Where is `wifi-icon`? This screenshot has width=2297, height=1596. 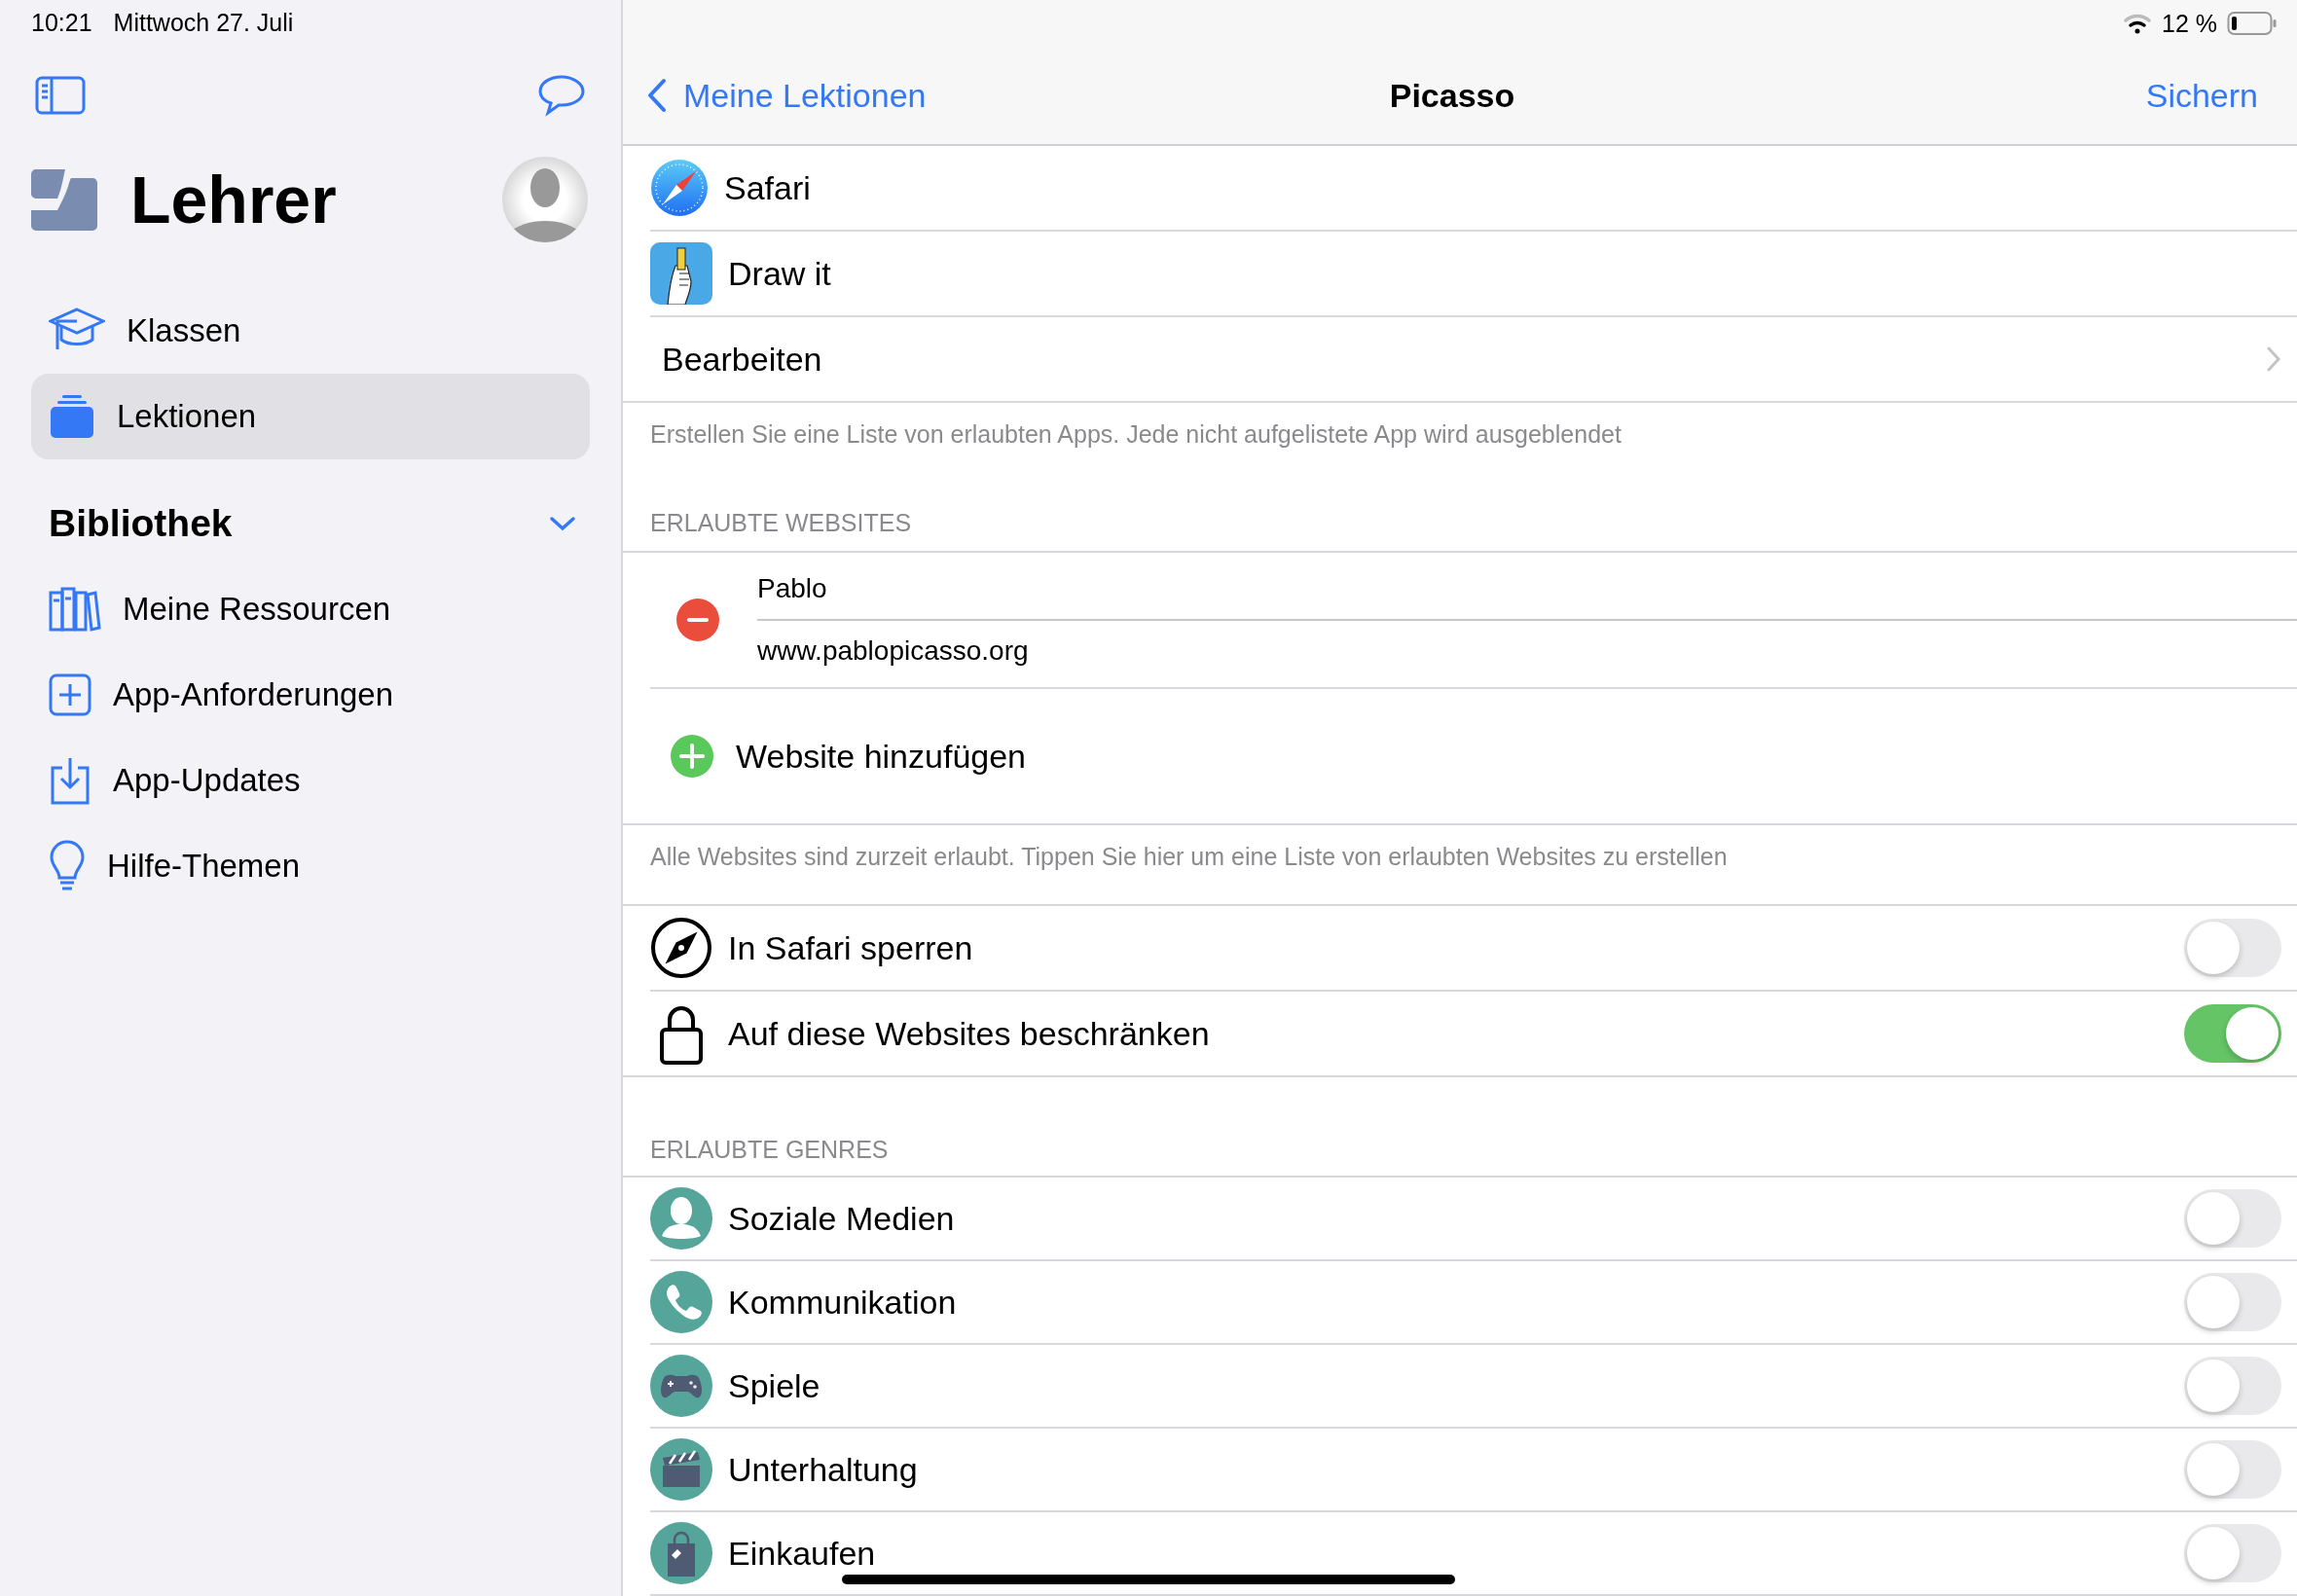 wifi-icon is located at coordinates (2137, 23).